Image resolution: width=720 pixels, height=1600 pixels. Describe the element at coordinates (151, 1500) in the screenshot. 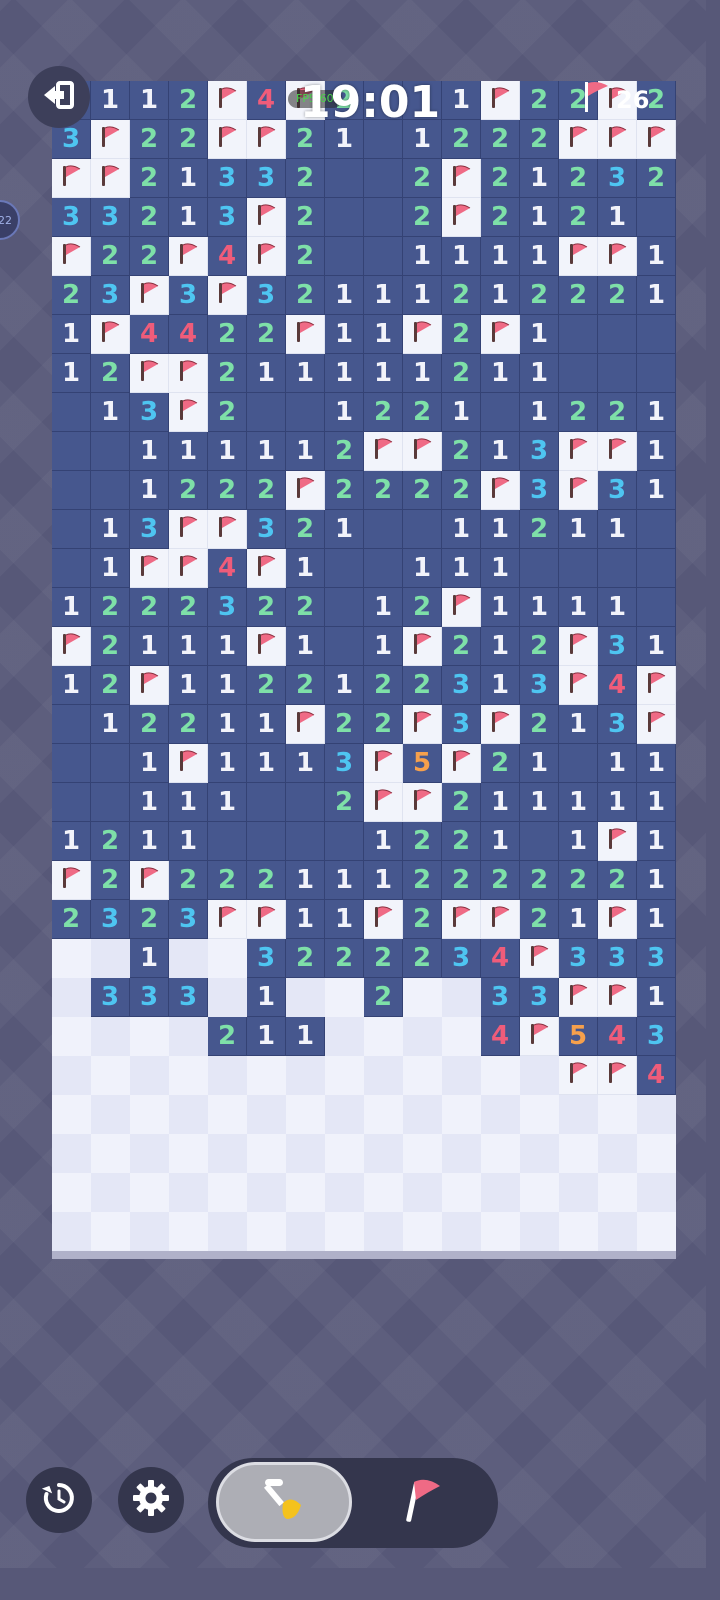

I see `settings-button` at that location.